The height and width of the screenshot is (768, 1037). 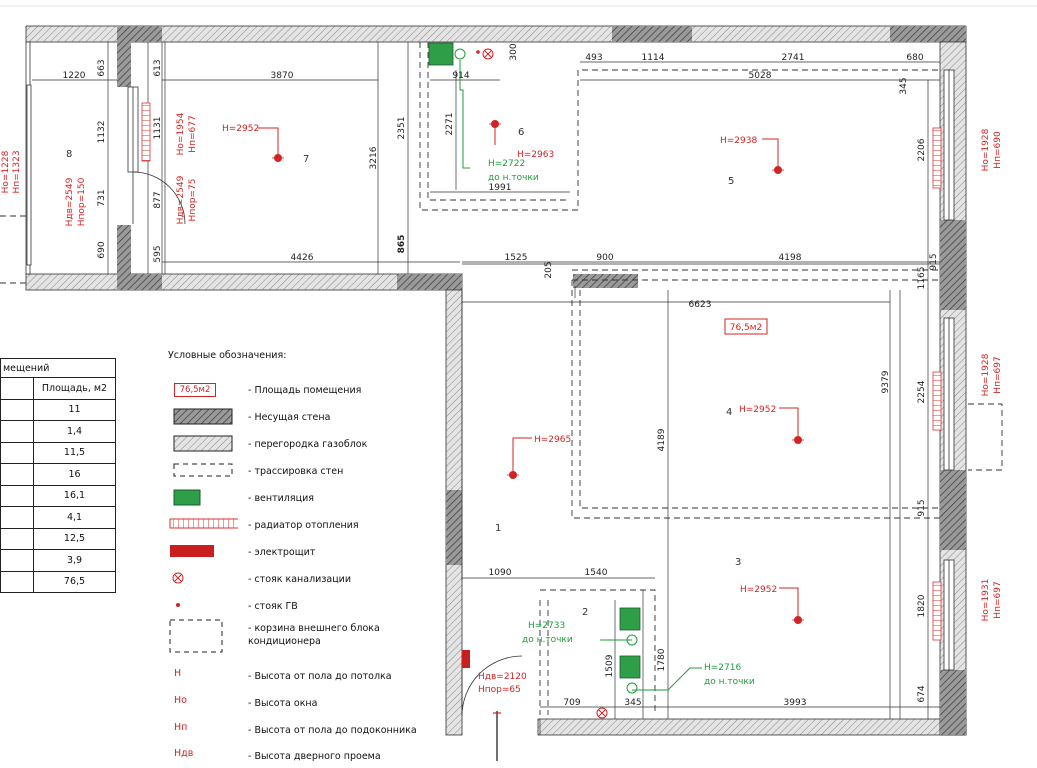 What do you see at coordinates (662, 659) in the screenshot?
I see `dim-1780: 1780` at bounding box center [662, 659].